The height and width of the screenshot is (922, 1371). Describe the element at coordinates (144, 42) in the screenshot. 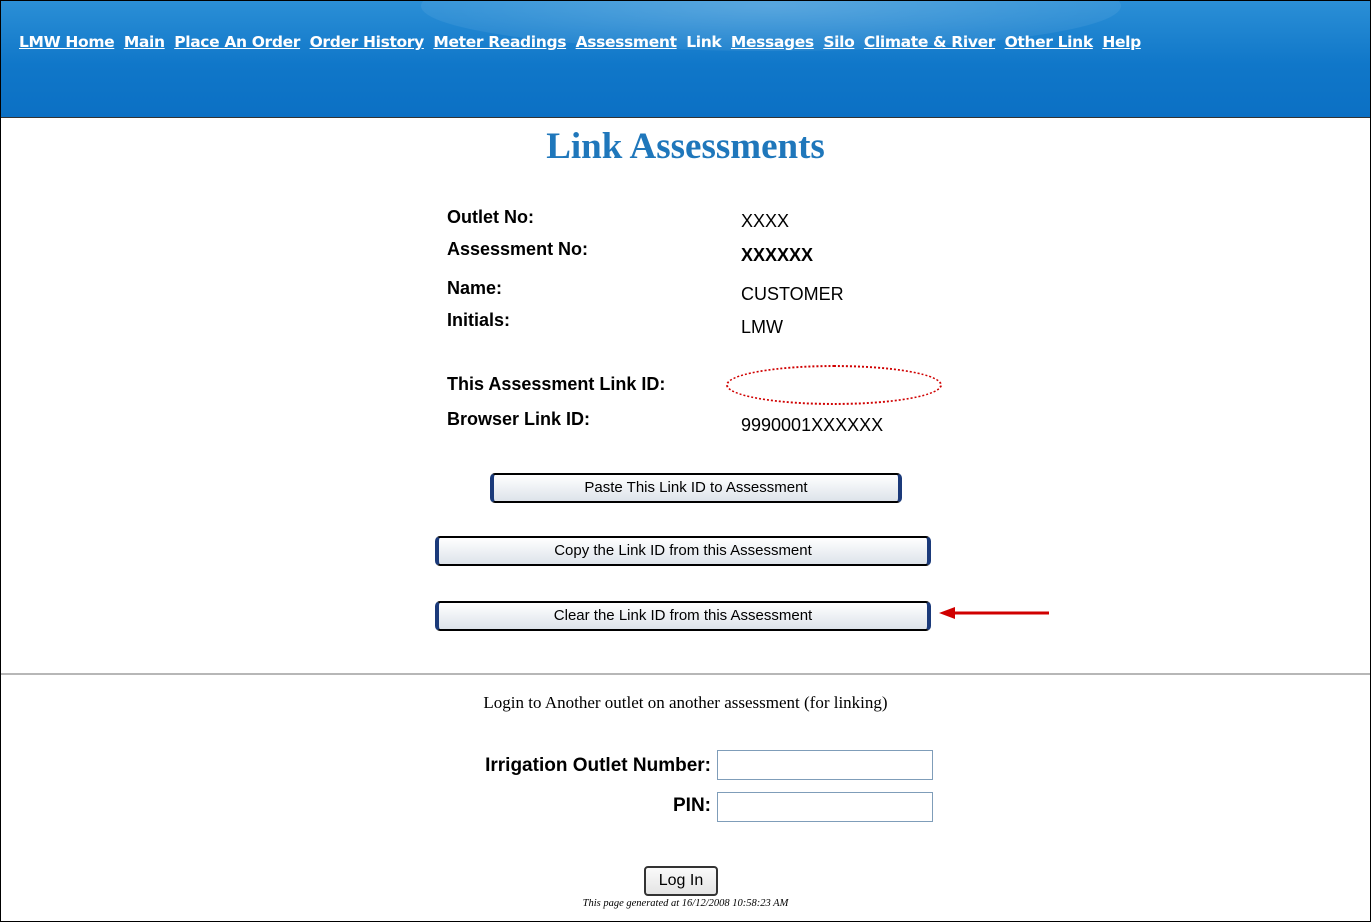

I see `nav-main: Main` at that location.